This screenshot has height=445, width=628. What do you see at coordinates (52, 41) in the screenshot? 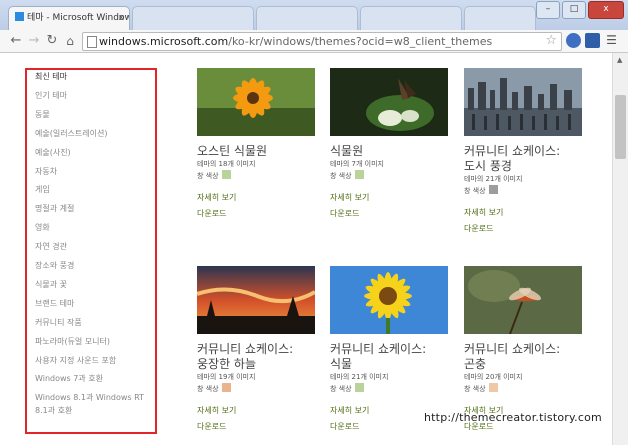
I see `reload-icon: ↻` at bounding box center [52, 41].